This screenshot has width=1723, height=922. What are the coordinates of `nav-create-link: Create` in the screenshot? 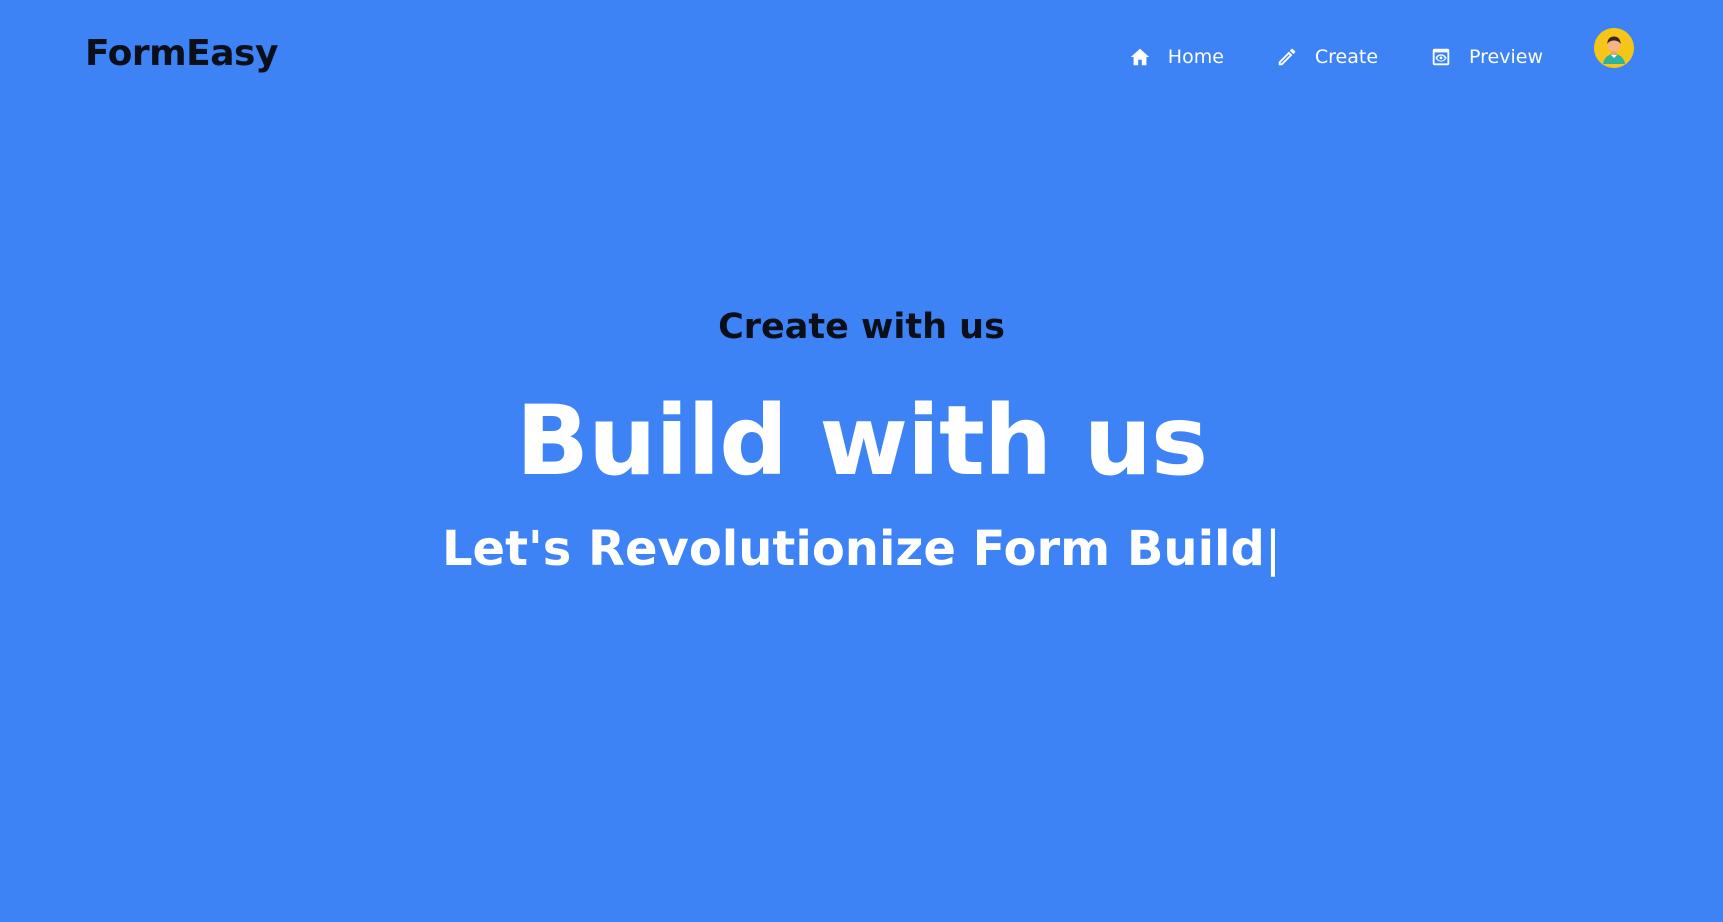 It's located at (1327, 57).